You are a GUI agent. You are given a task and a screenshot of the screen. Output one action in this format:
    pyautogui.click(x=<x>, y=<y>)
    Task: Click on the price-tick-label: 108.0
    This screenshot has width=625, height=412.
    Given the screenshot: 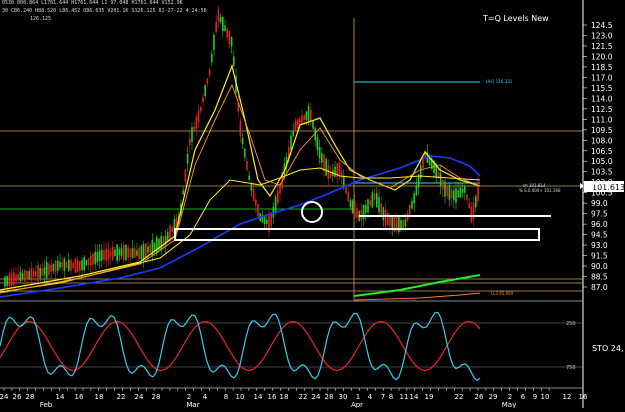 What is the action you would take?
    pyautogui.click(x=602, y=140)
    